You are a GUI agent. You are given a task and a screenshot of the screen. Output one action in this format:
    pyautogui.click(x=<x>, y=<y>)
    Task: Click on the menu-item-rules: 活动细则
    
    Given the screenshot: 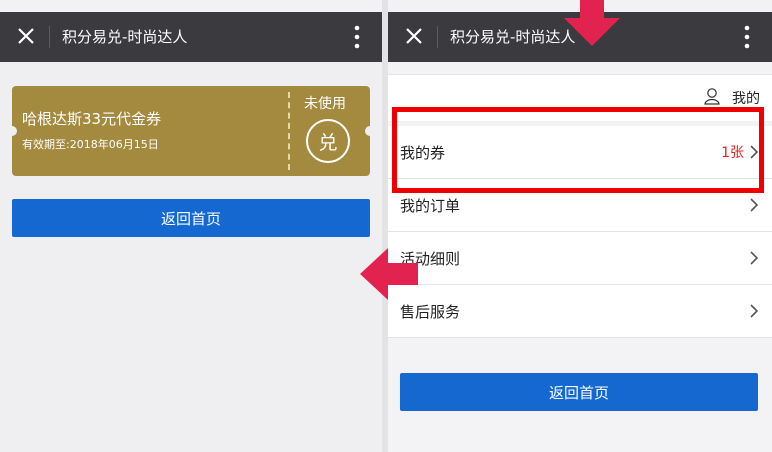 What is the action you would take?
    pyautogui.click(x=580, y=258)
    